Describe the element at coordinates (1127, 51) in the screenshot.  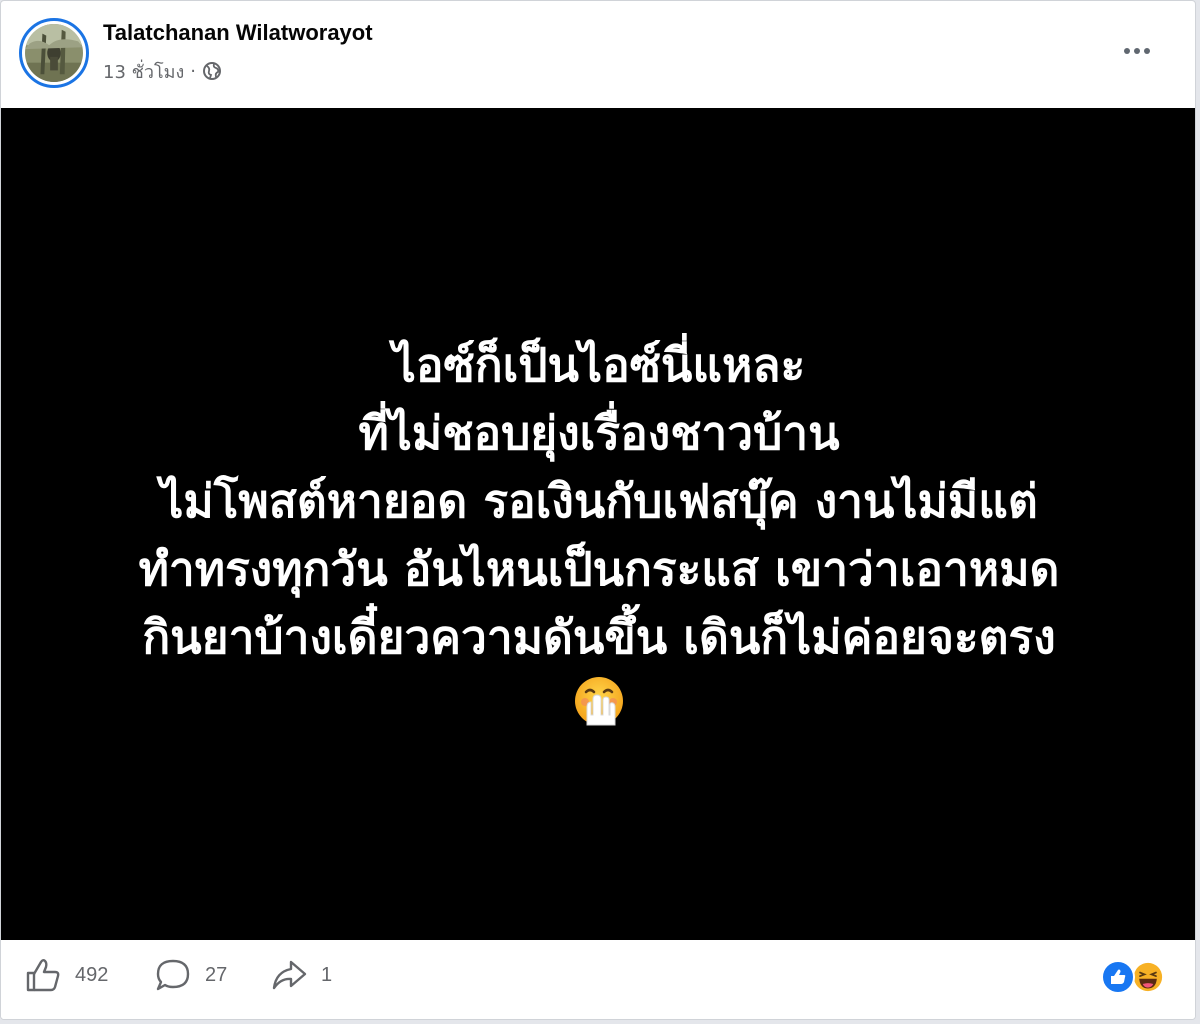
I see `more-options-icon` at that location.